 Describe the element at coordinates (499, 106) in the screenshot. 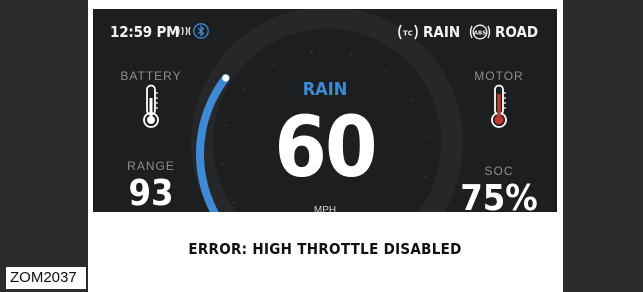

I see `motor-thermometer-icon` at that location.